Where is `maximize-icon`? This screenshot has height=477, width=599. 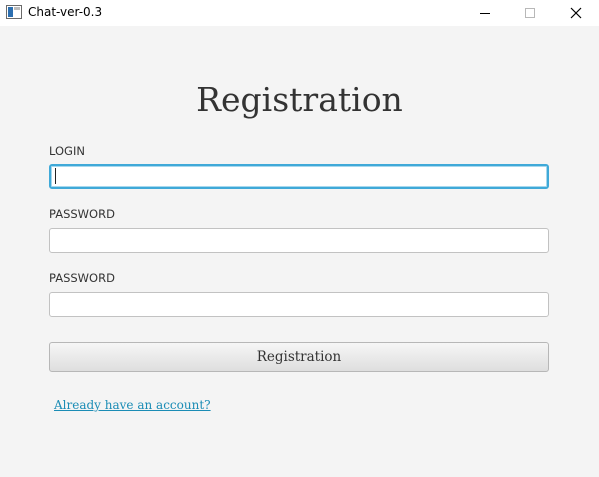 maximize-icon is located at coordinates (530, 13).